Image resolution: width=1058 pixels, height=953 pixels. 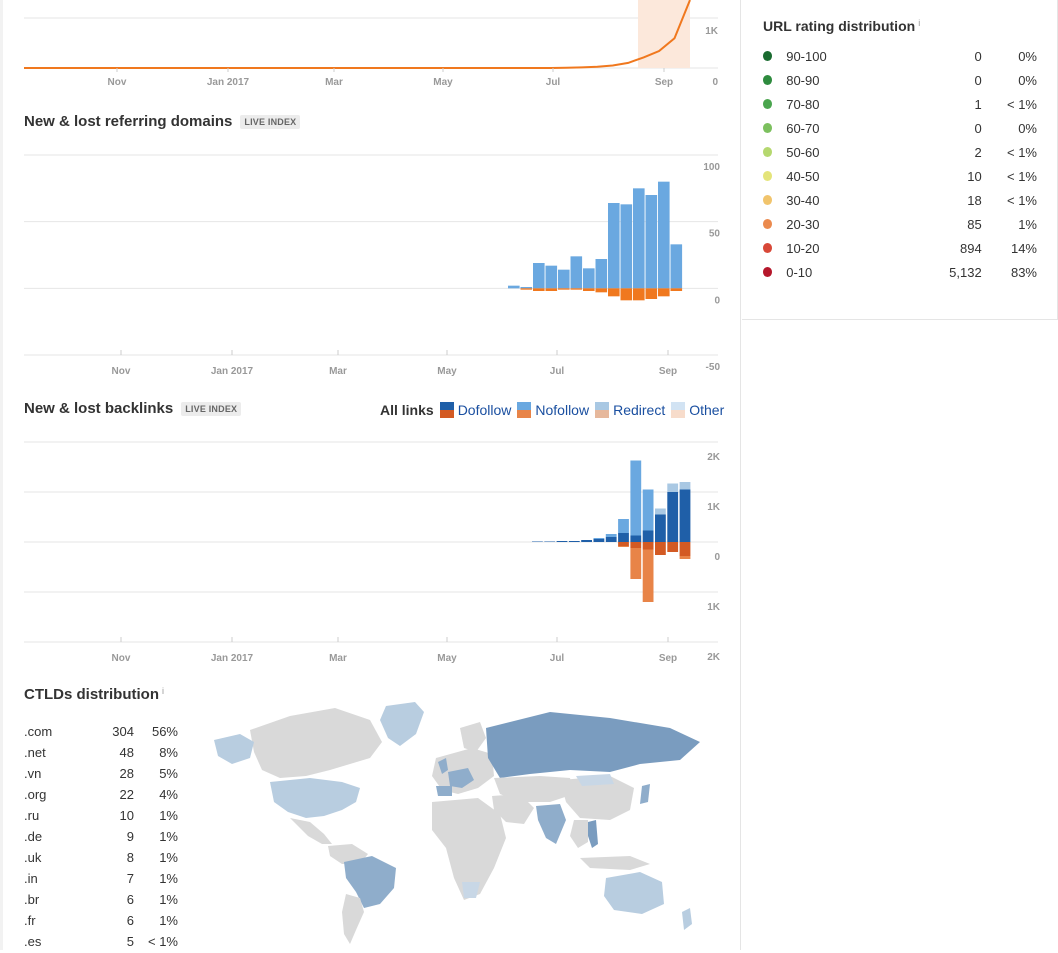 I want to click on url-rating-row: 50-60 2 < 1%, so click(x=900, y=152).